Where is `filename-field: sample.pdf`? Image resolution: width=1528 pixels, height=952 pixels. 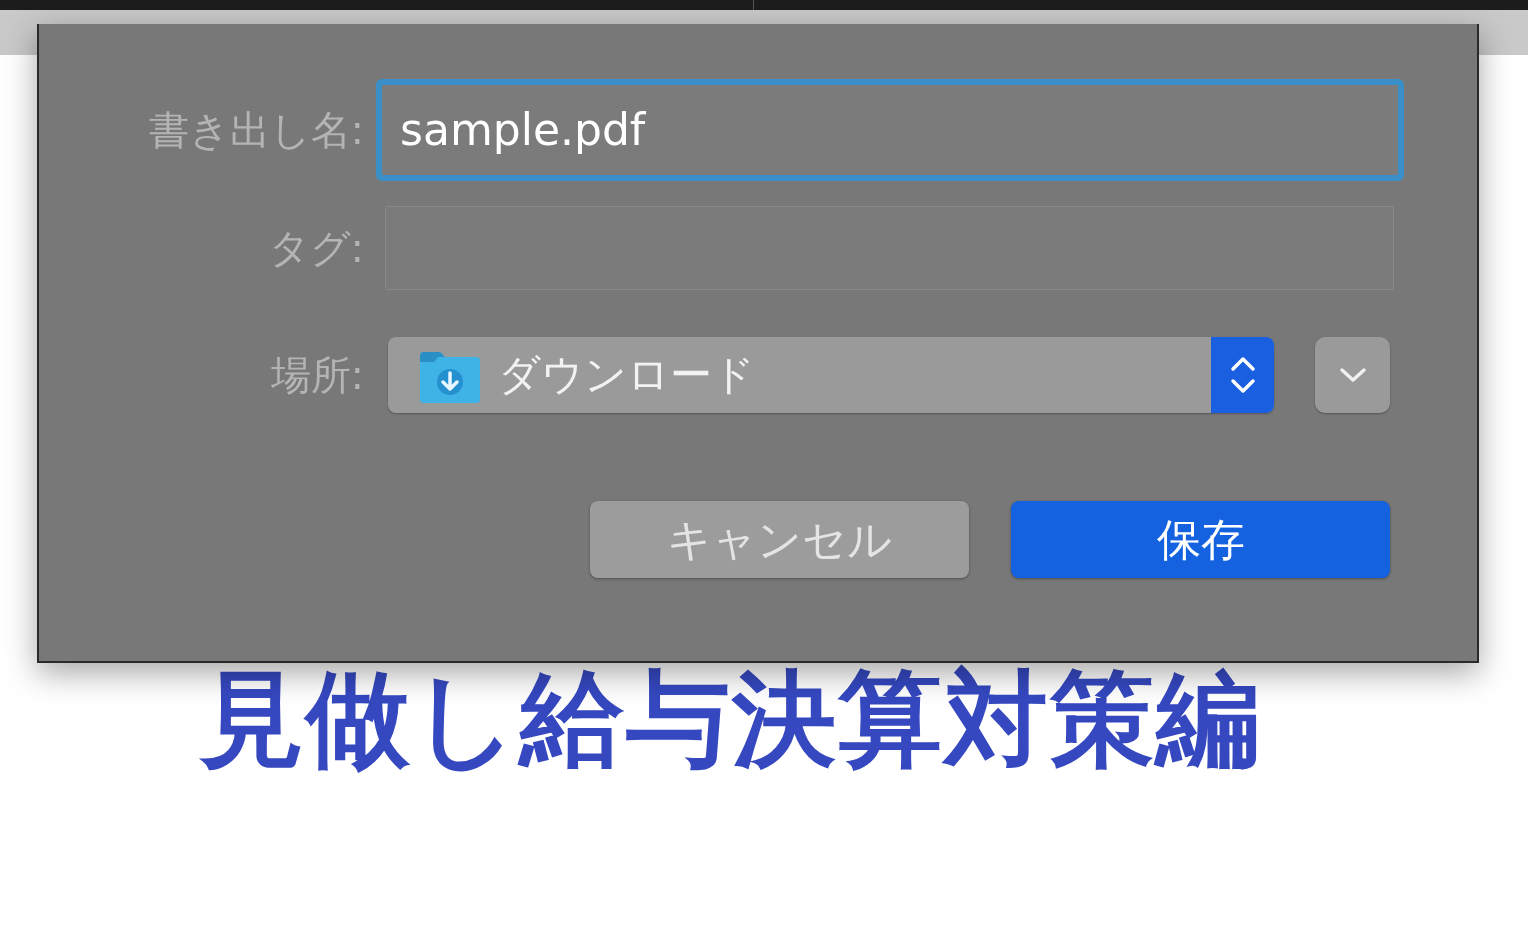 filename-field: sample.pdf is located at coordinates (890, 130).